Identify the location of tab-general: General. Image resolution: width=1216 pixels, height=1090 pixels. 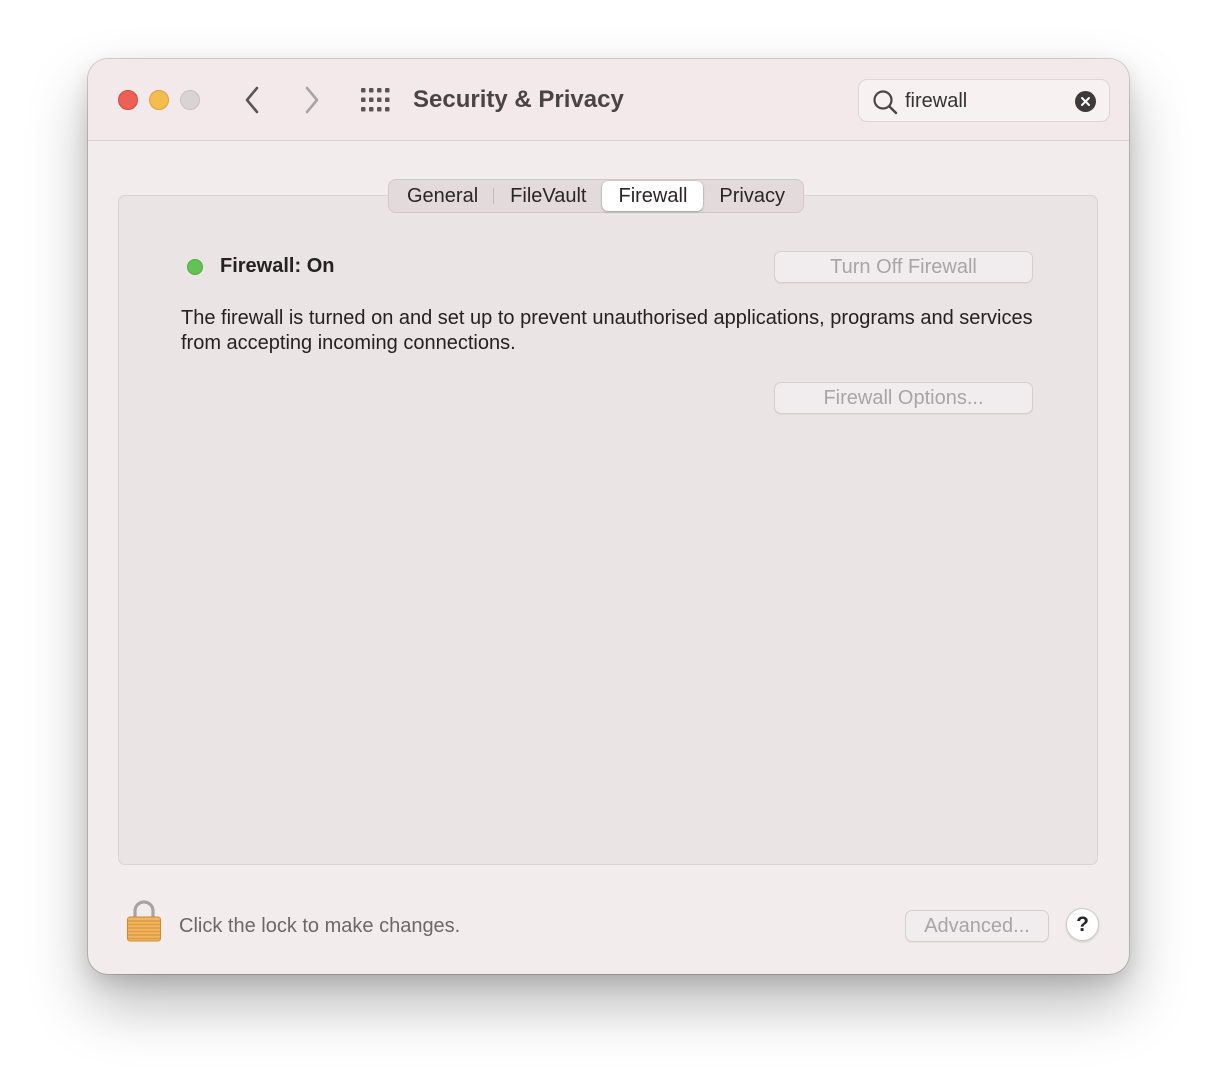
(443, 196).